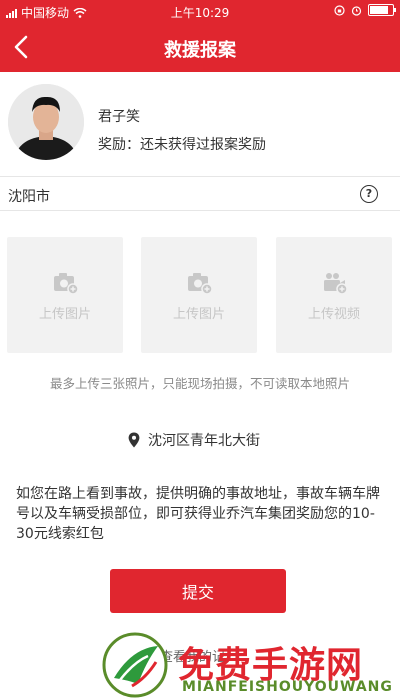  I want to click on upload-photo-button-2: 上传图片, so click(199, 295).